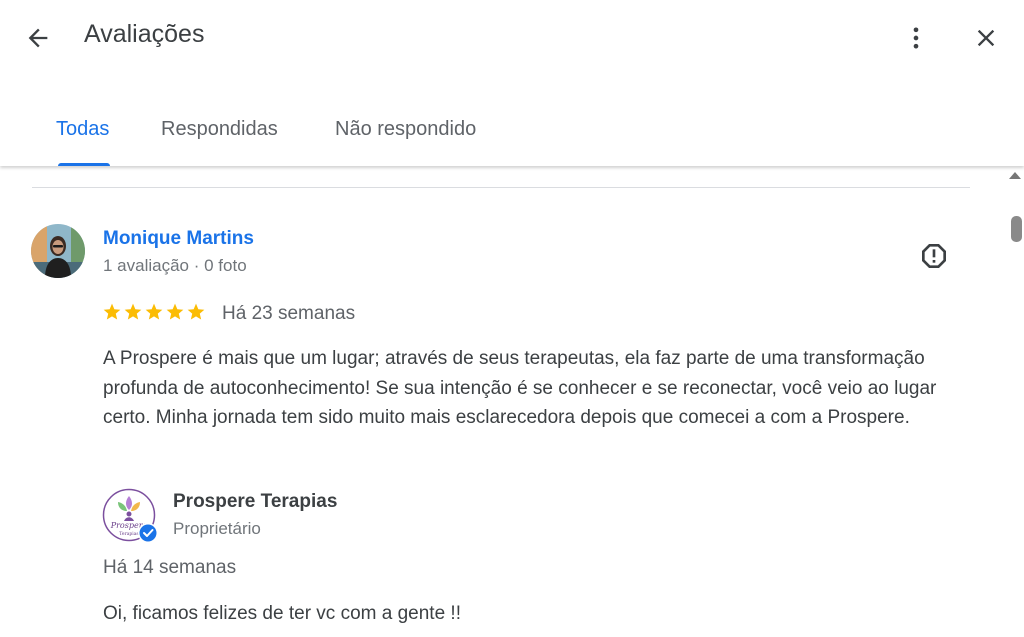 The height and width of the screenshot is (637, 1024). Describe the element at coordinates (129, 534) in the screenshot. I see `svg-text: Terapias` at that location.